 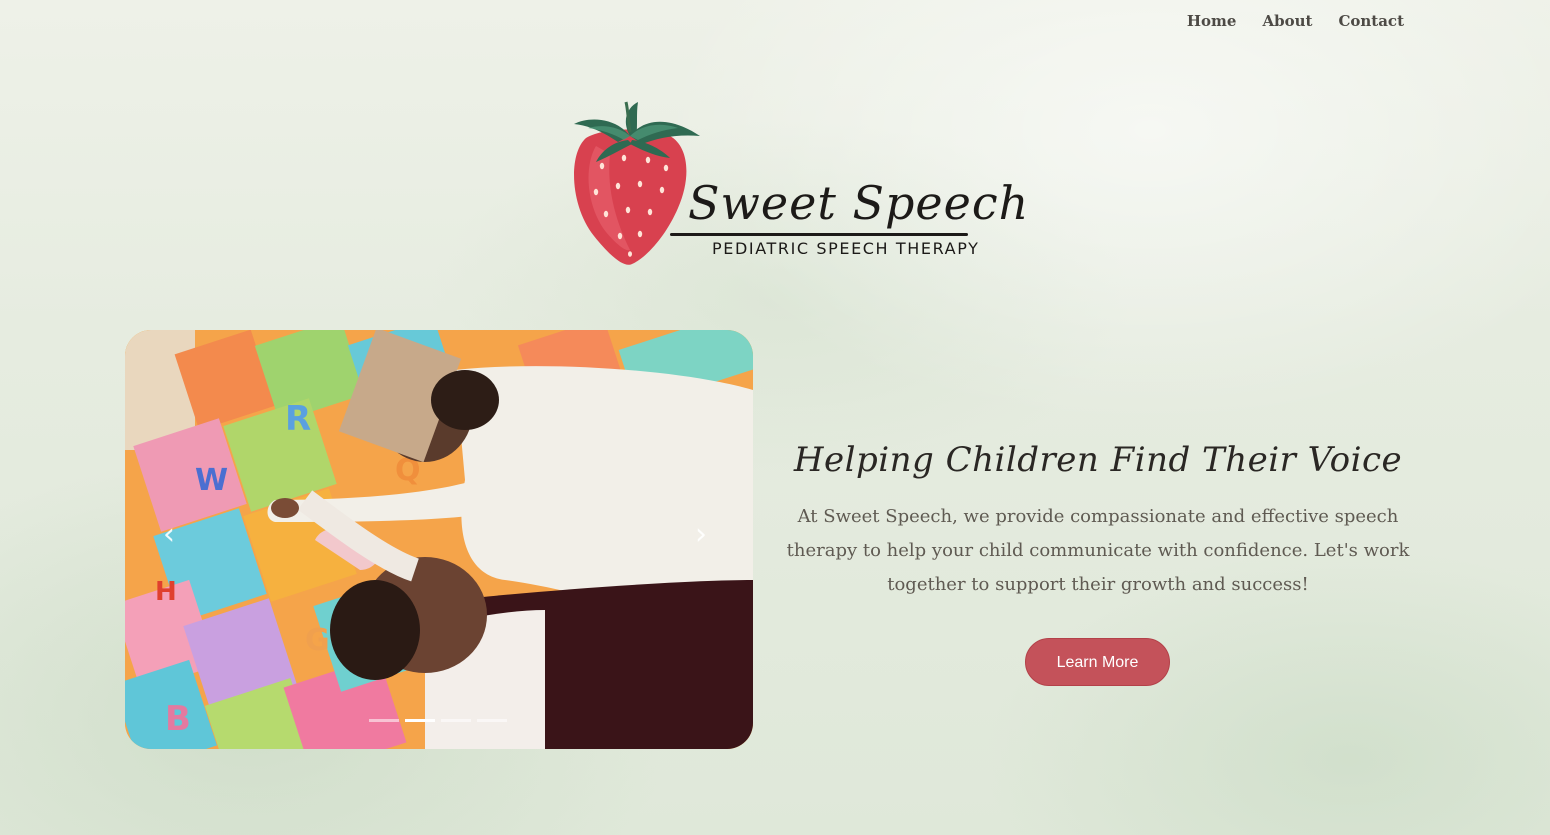 I want to click on nav-about-link: About, so click(x=1287, y=21).